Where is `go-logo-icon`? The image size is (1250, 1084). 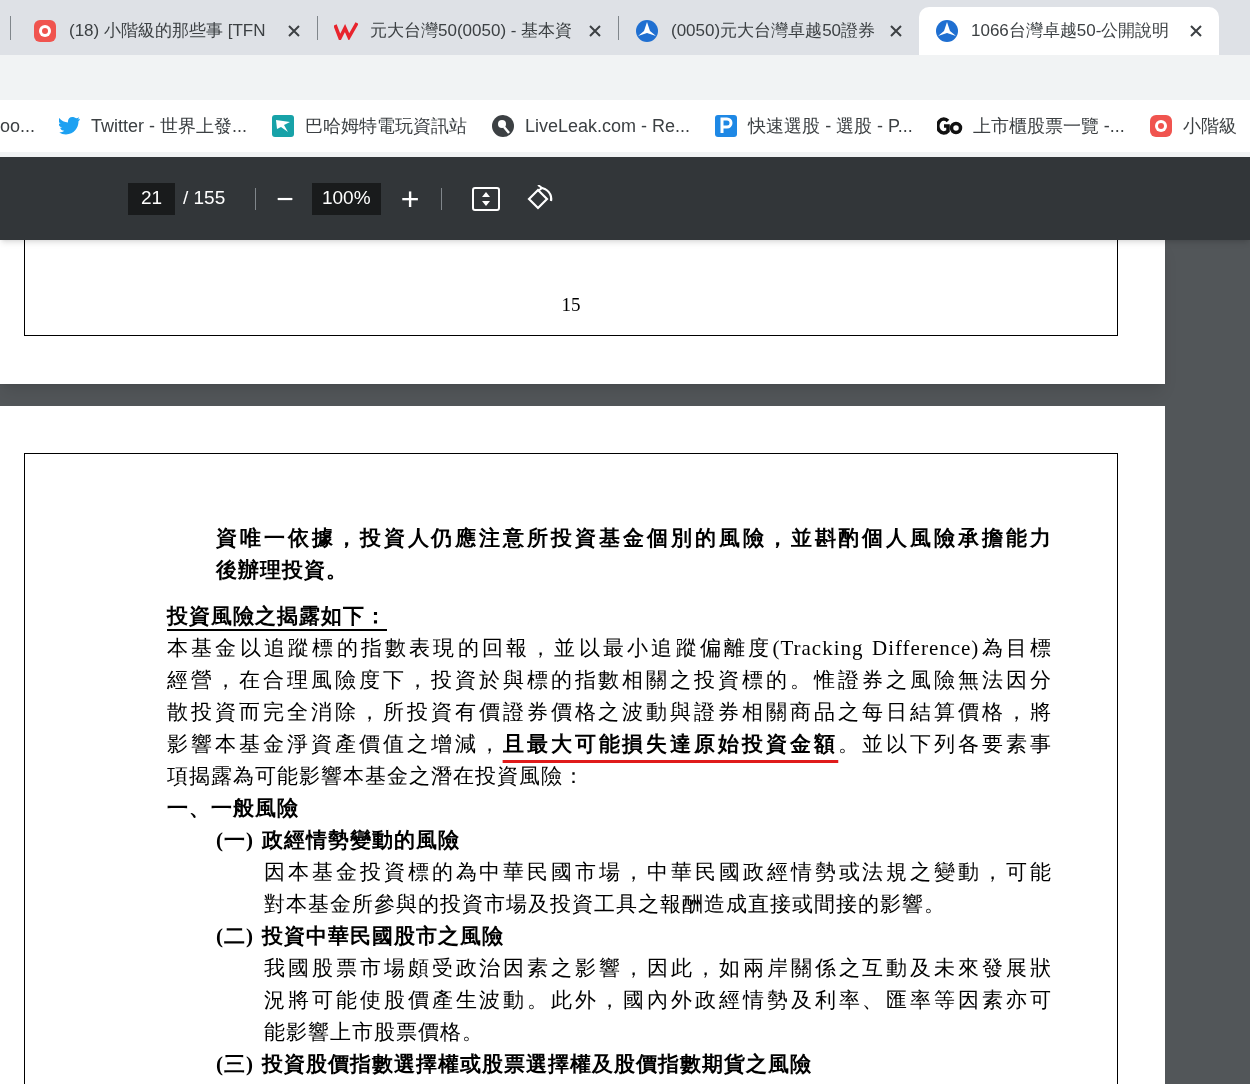
go-logo-icon is located at coordinates (949, 126).